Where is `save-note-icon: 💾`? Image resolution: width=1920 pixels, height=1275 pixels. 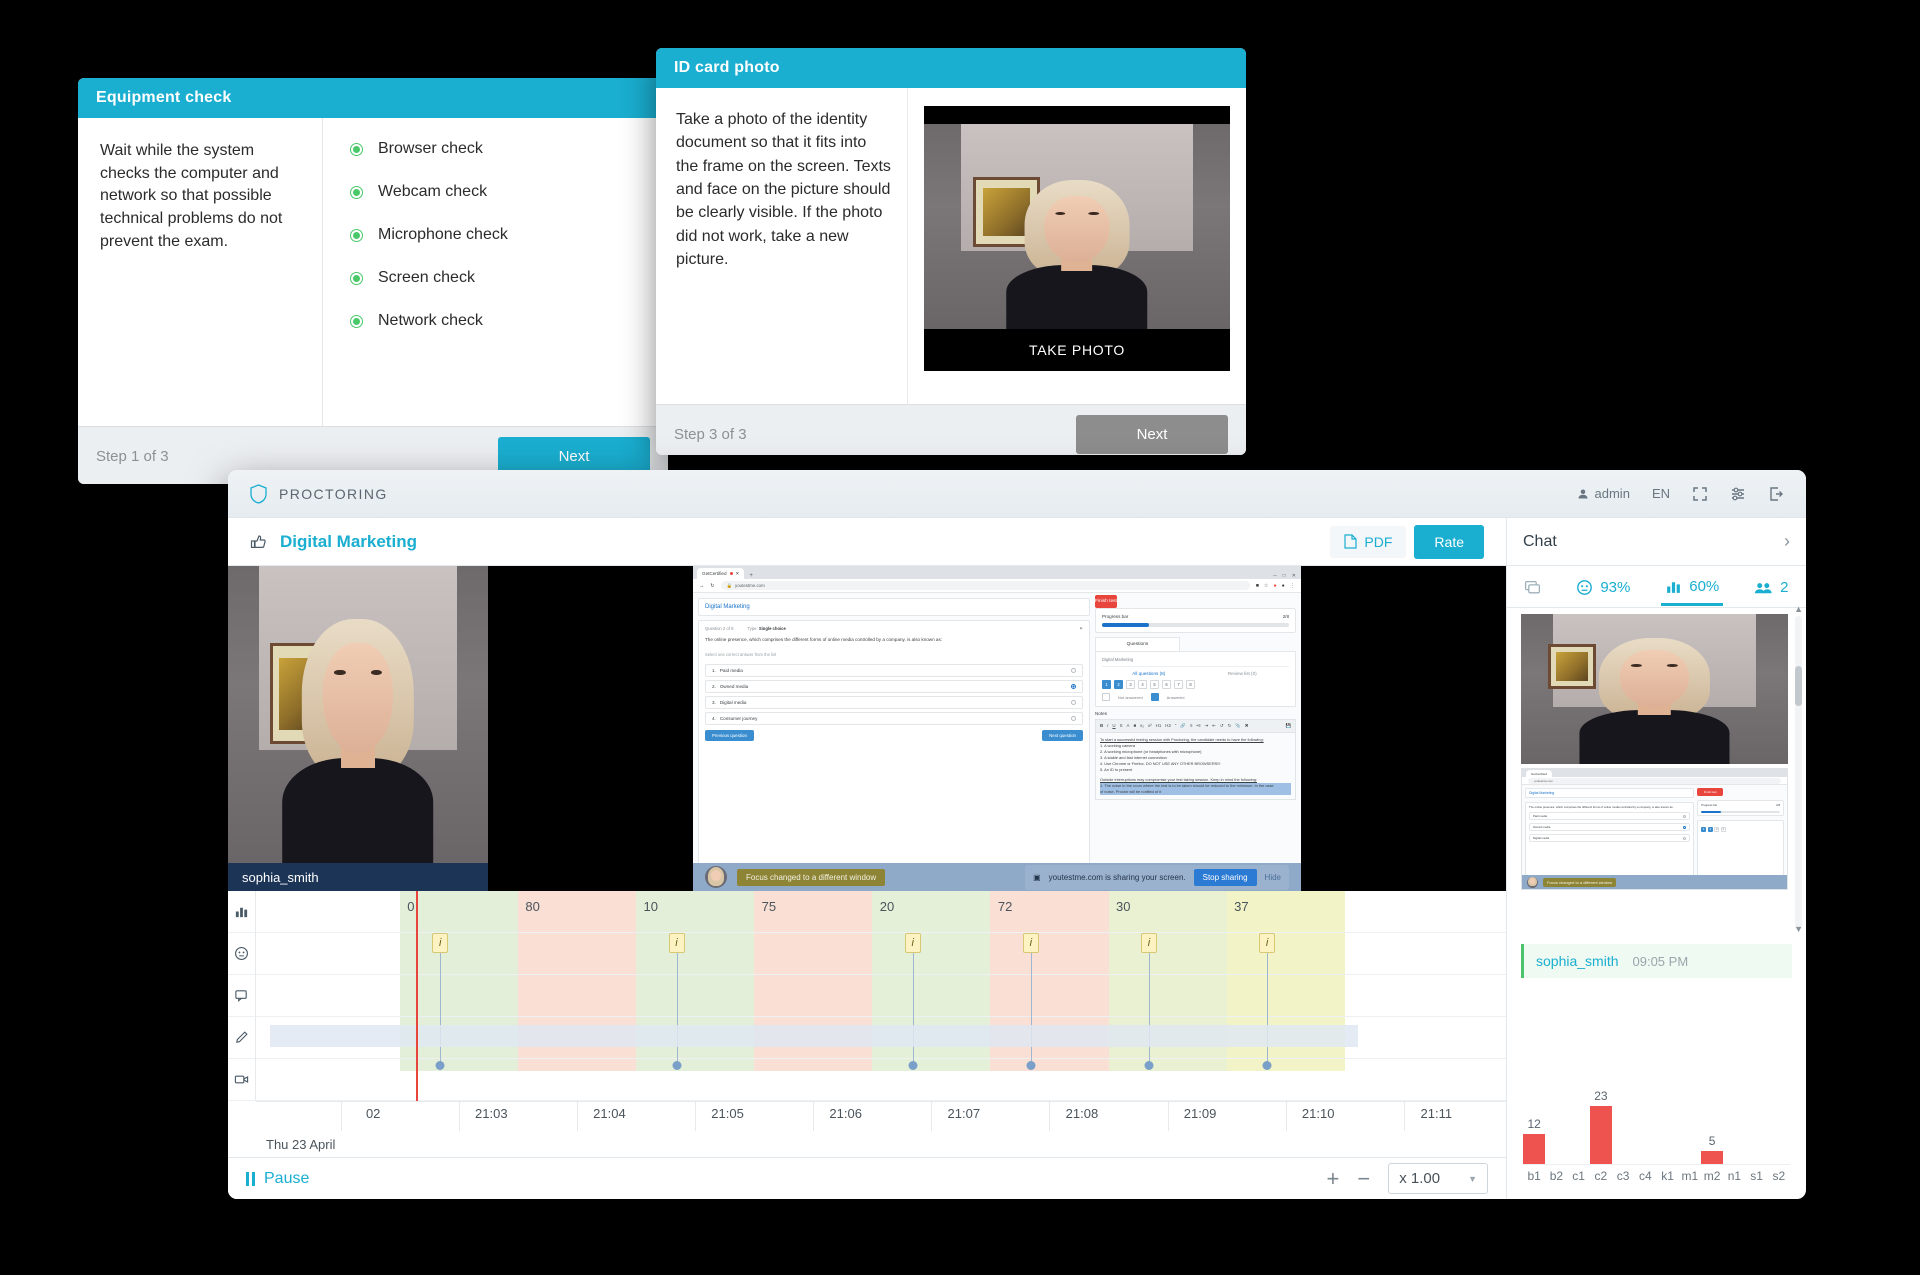
save-note-icon: 💾 is located at coordinates (1288, 726).